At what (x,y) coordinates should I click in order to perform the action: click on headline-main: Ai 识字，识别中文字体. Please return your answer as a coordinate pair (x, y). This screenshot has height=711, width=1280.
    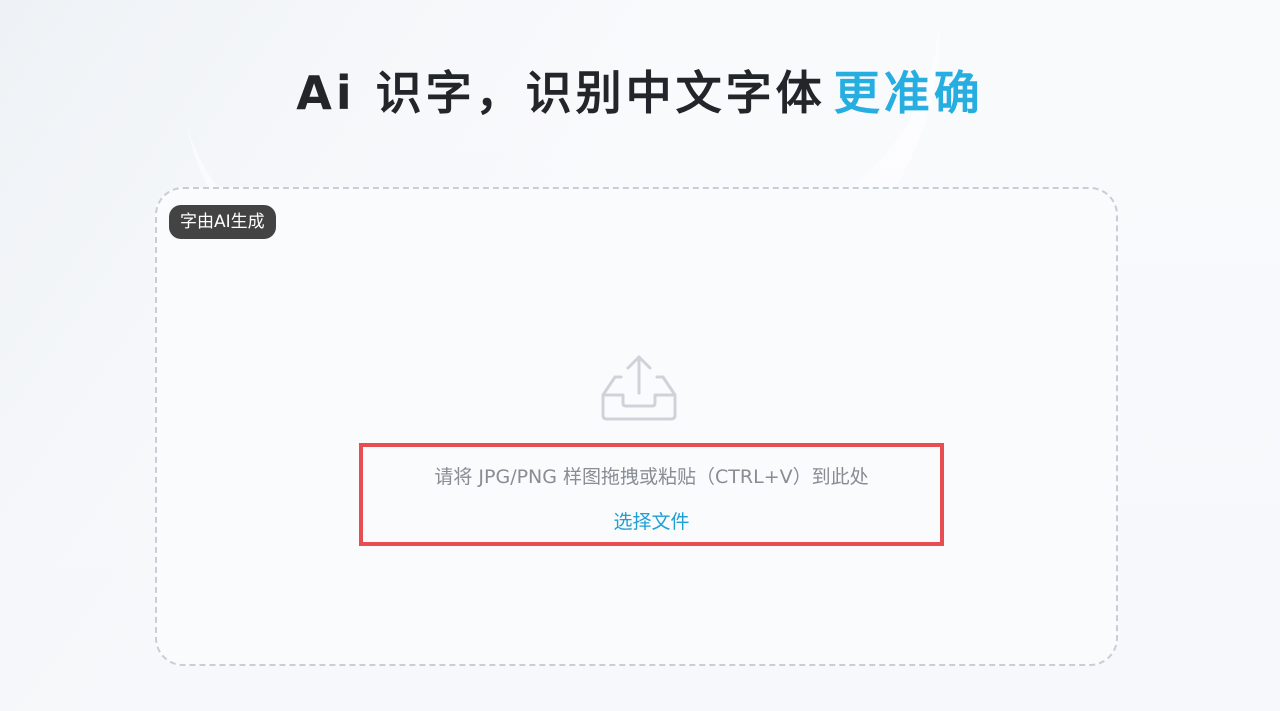
    Looking at the image, I should click on (561, 93).